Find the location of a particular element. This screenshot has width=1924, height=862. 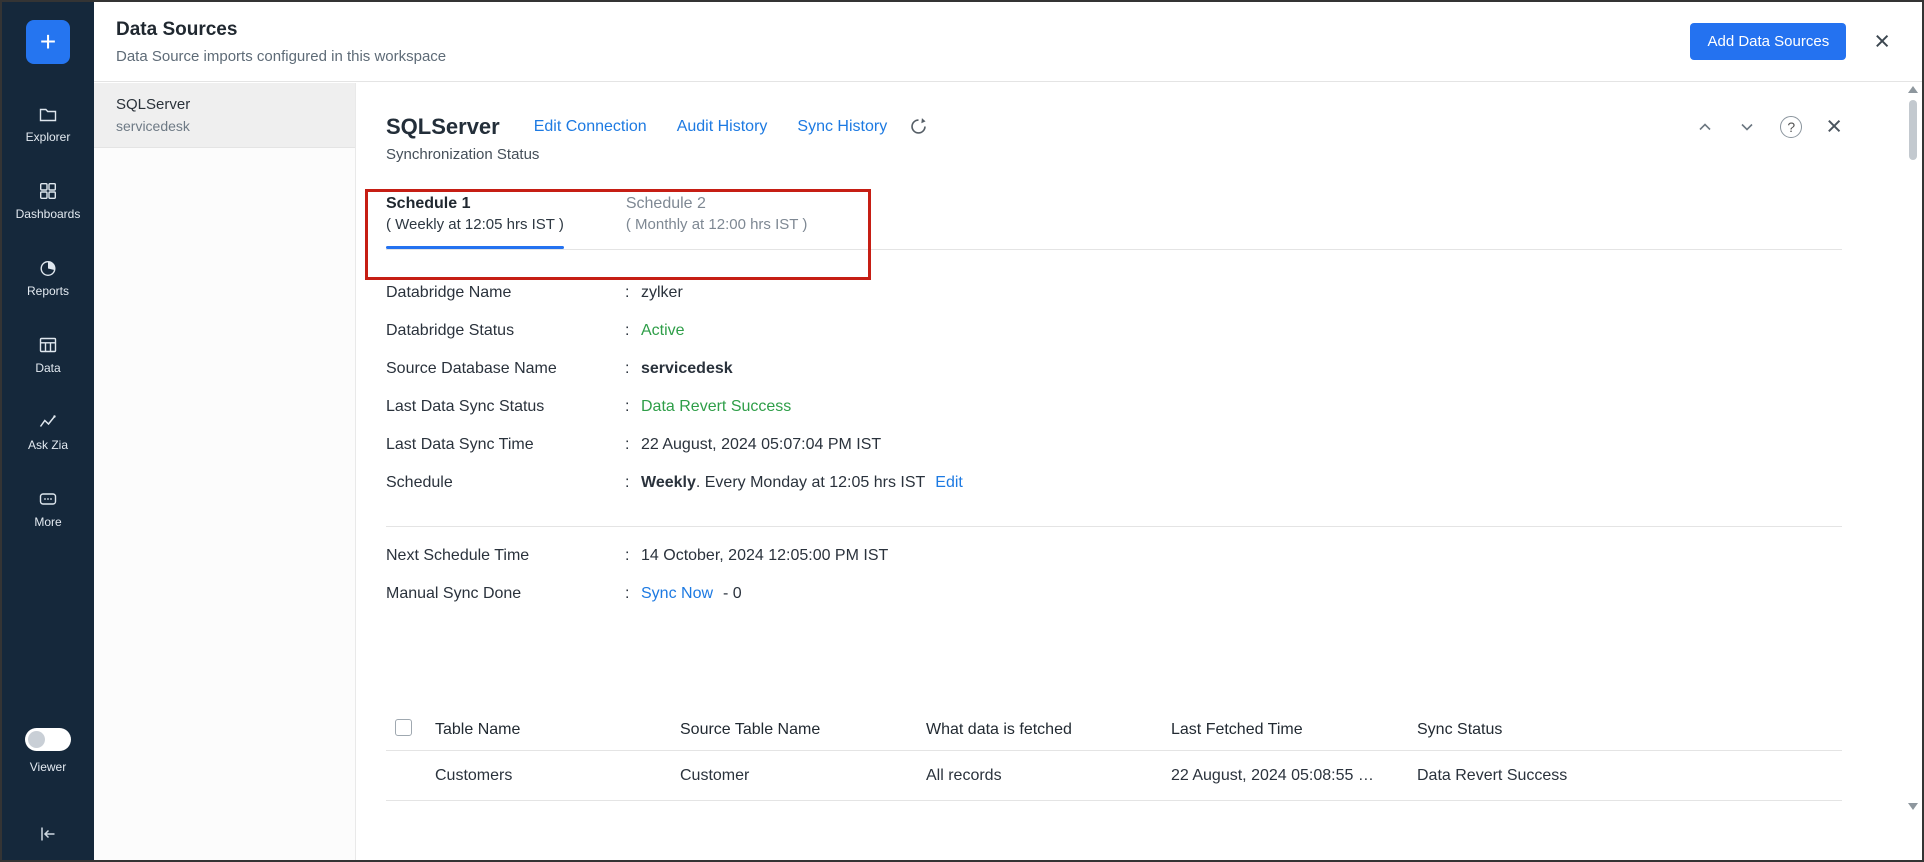

scrollbar-thumb is located at coordinates (1913, 130).